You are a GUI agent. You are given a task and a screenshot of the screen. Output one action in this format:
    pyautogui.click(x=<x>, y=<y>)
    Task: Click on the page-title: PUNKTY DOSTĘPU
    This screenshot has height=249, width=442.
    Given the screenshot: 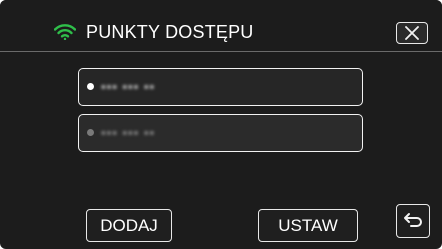 What is the action you would take?
    pyautogui.click(x=170, y=32)
    